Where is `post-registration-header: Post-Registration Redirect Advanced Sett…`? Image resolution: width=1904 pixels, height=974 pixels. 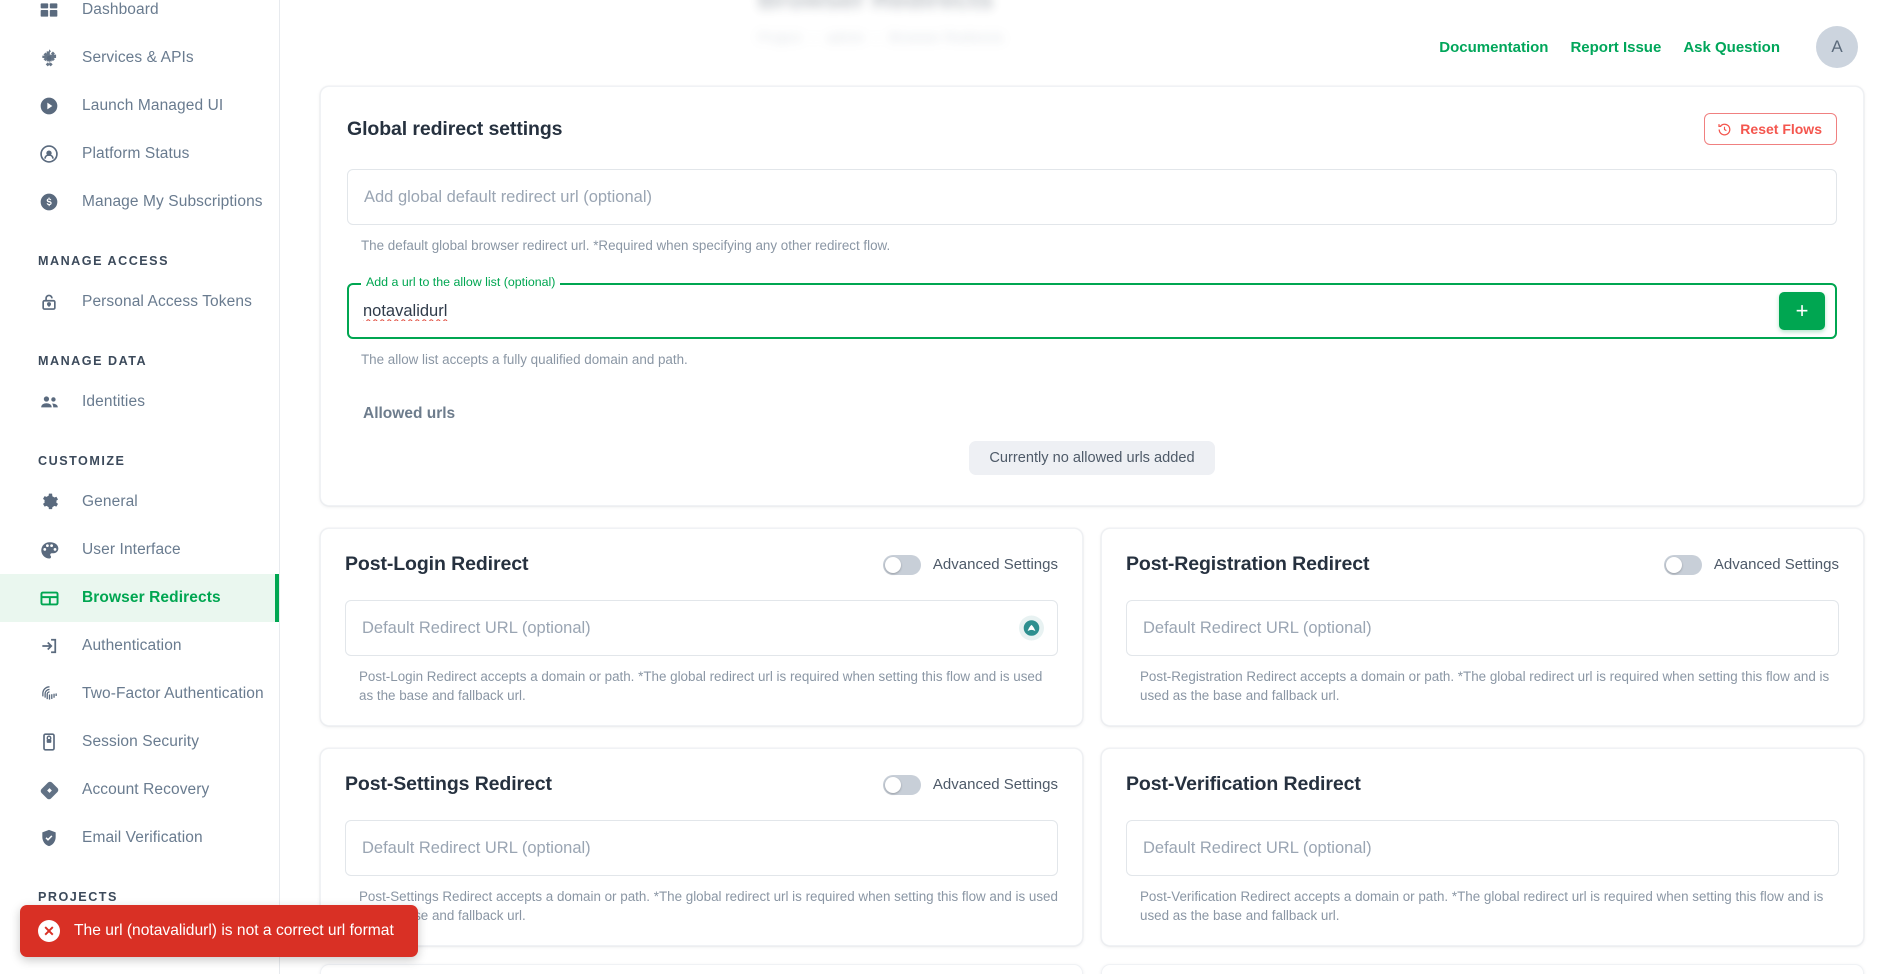
post-registration-header: Post-Registration Redirect Advanced Sett… is located at coordinates (1482, 564).